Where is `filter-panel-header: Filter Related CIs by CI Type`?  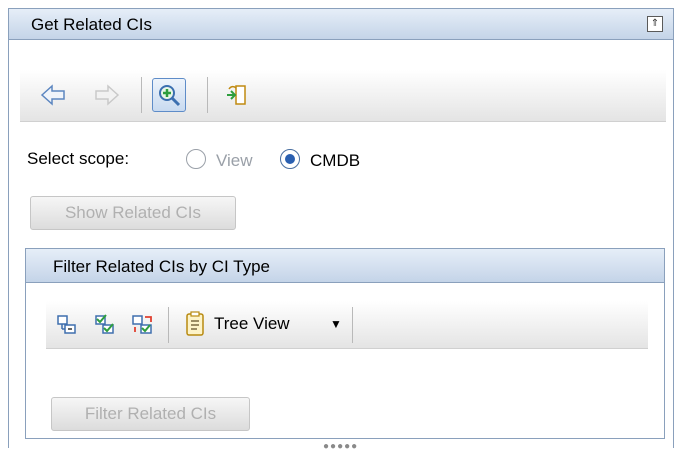
filter-panel-header: Filter Related CIs by CI Type is located at coordinates (345, 266).